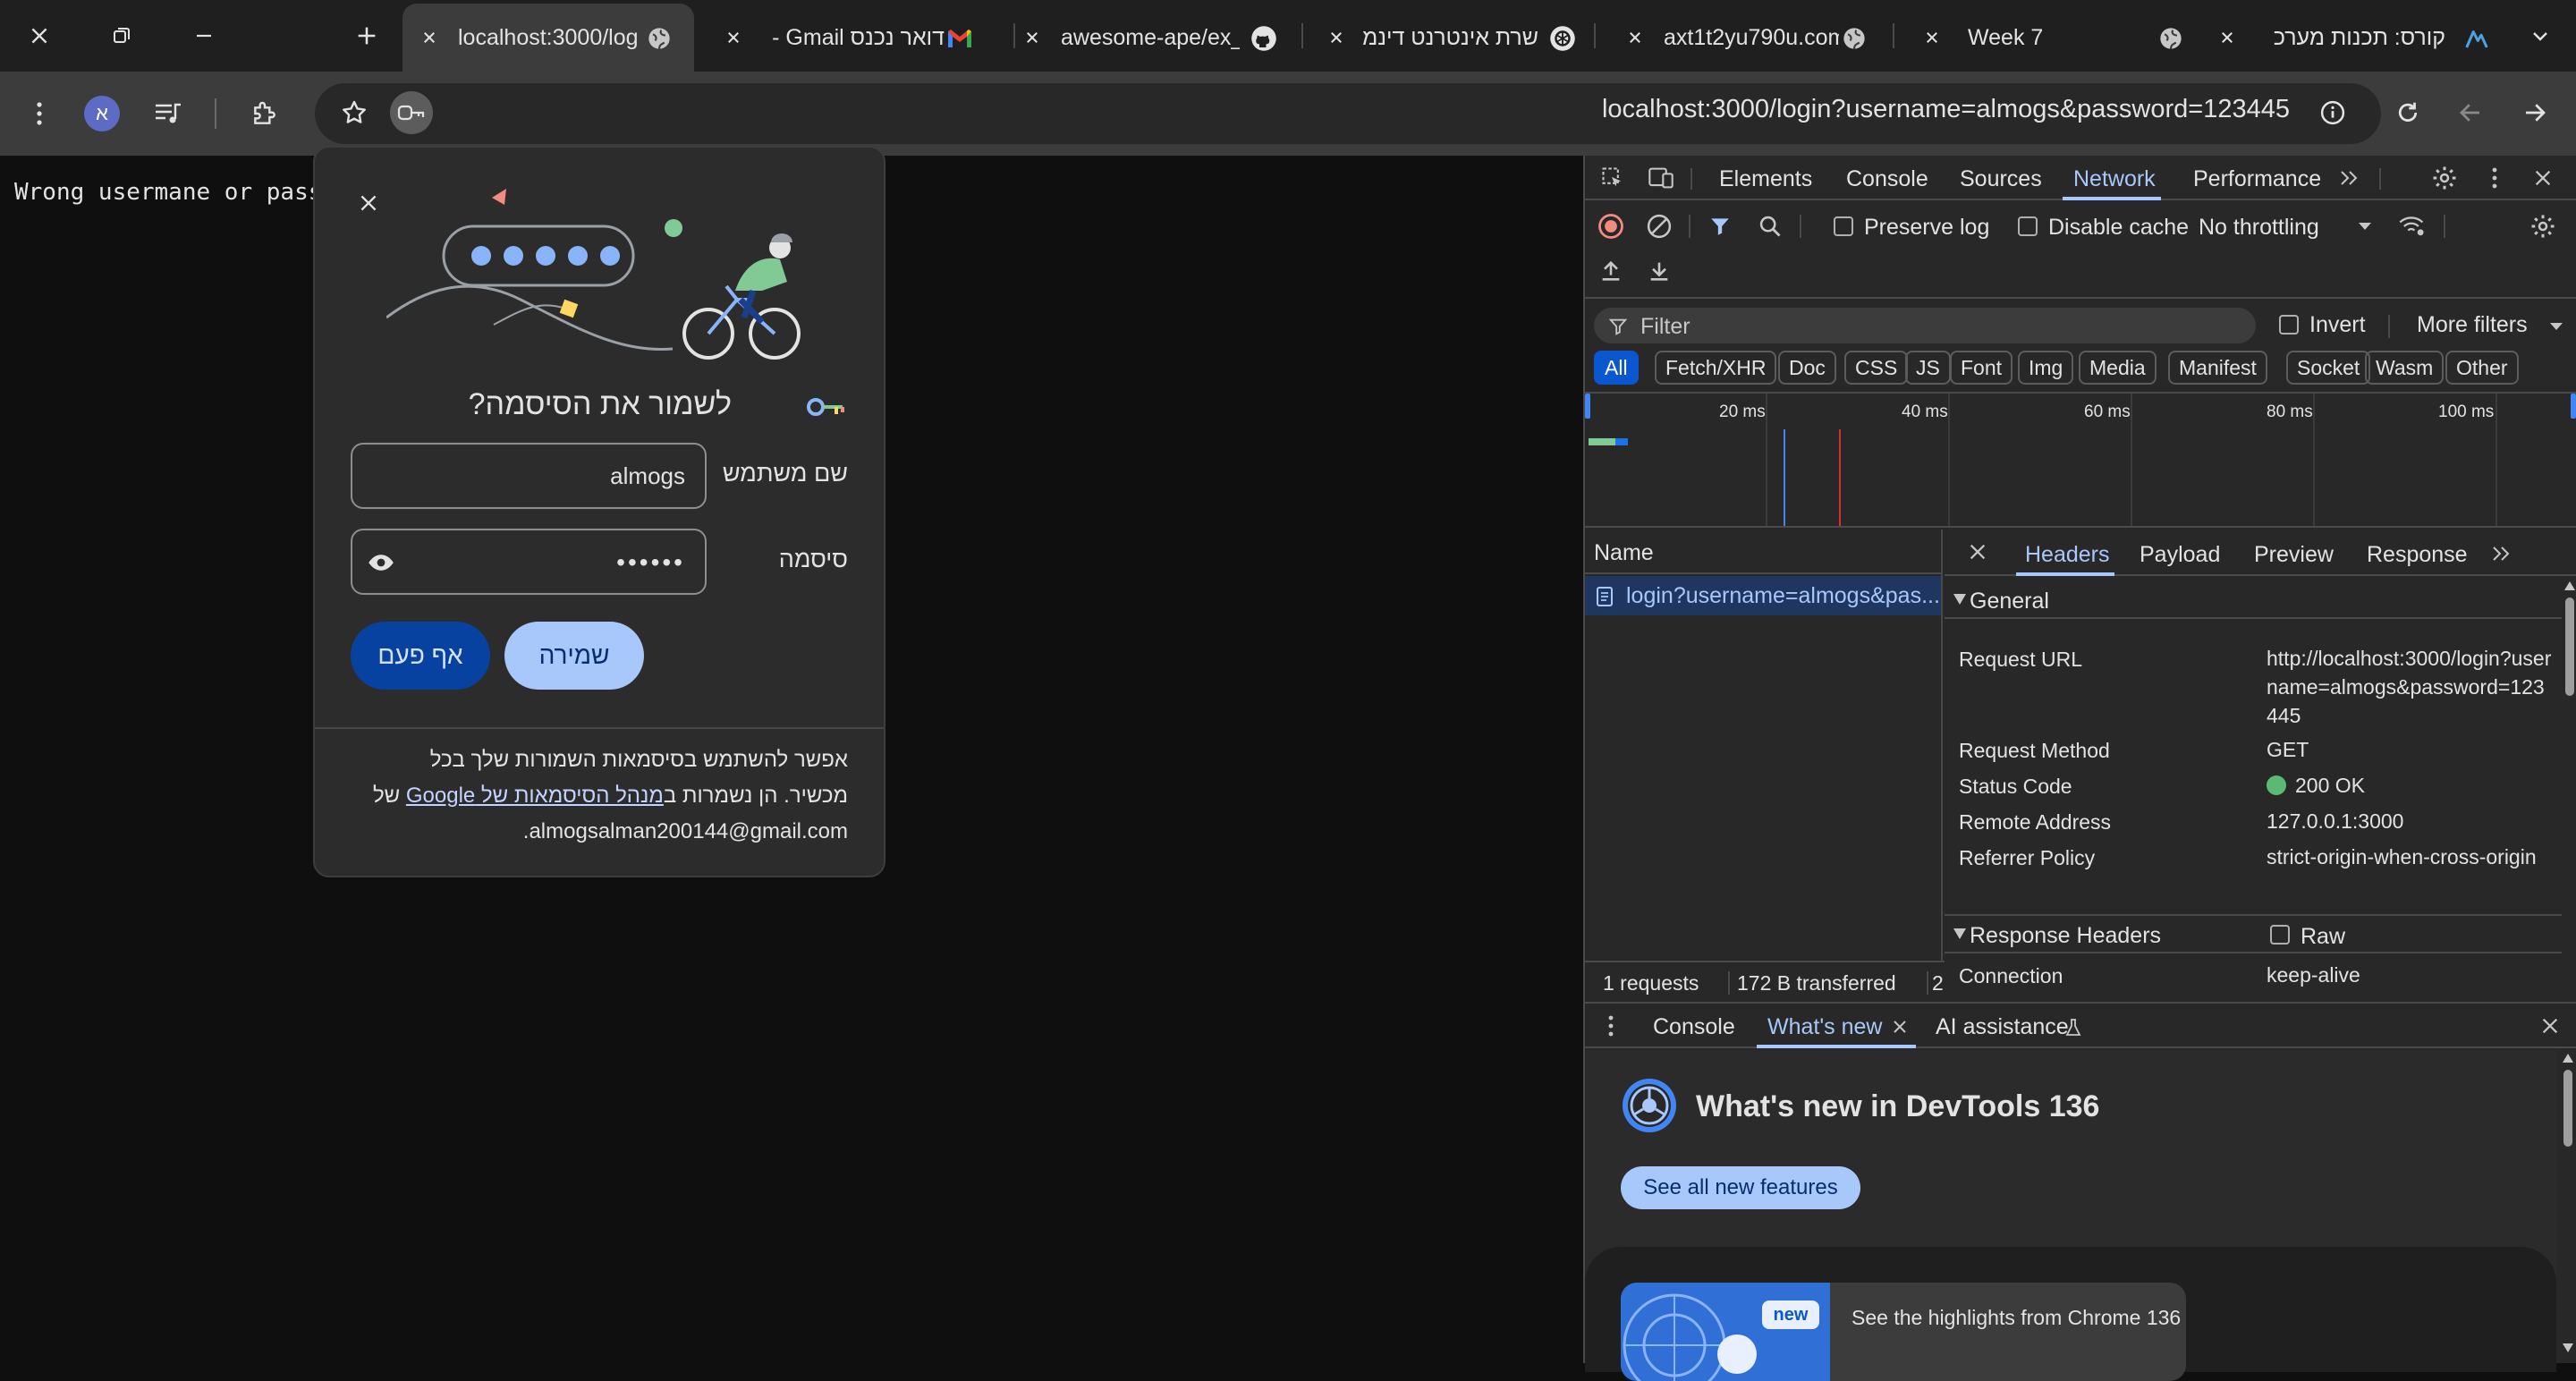  Describe the element at coordinates (2080, 460) in the screenshot. I see `timeline-overview: 20 ms 40 ms 60 ms 80 ms 100 ms` at that location.